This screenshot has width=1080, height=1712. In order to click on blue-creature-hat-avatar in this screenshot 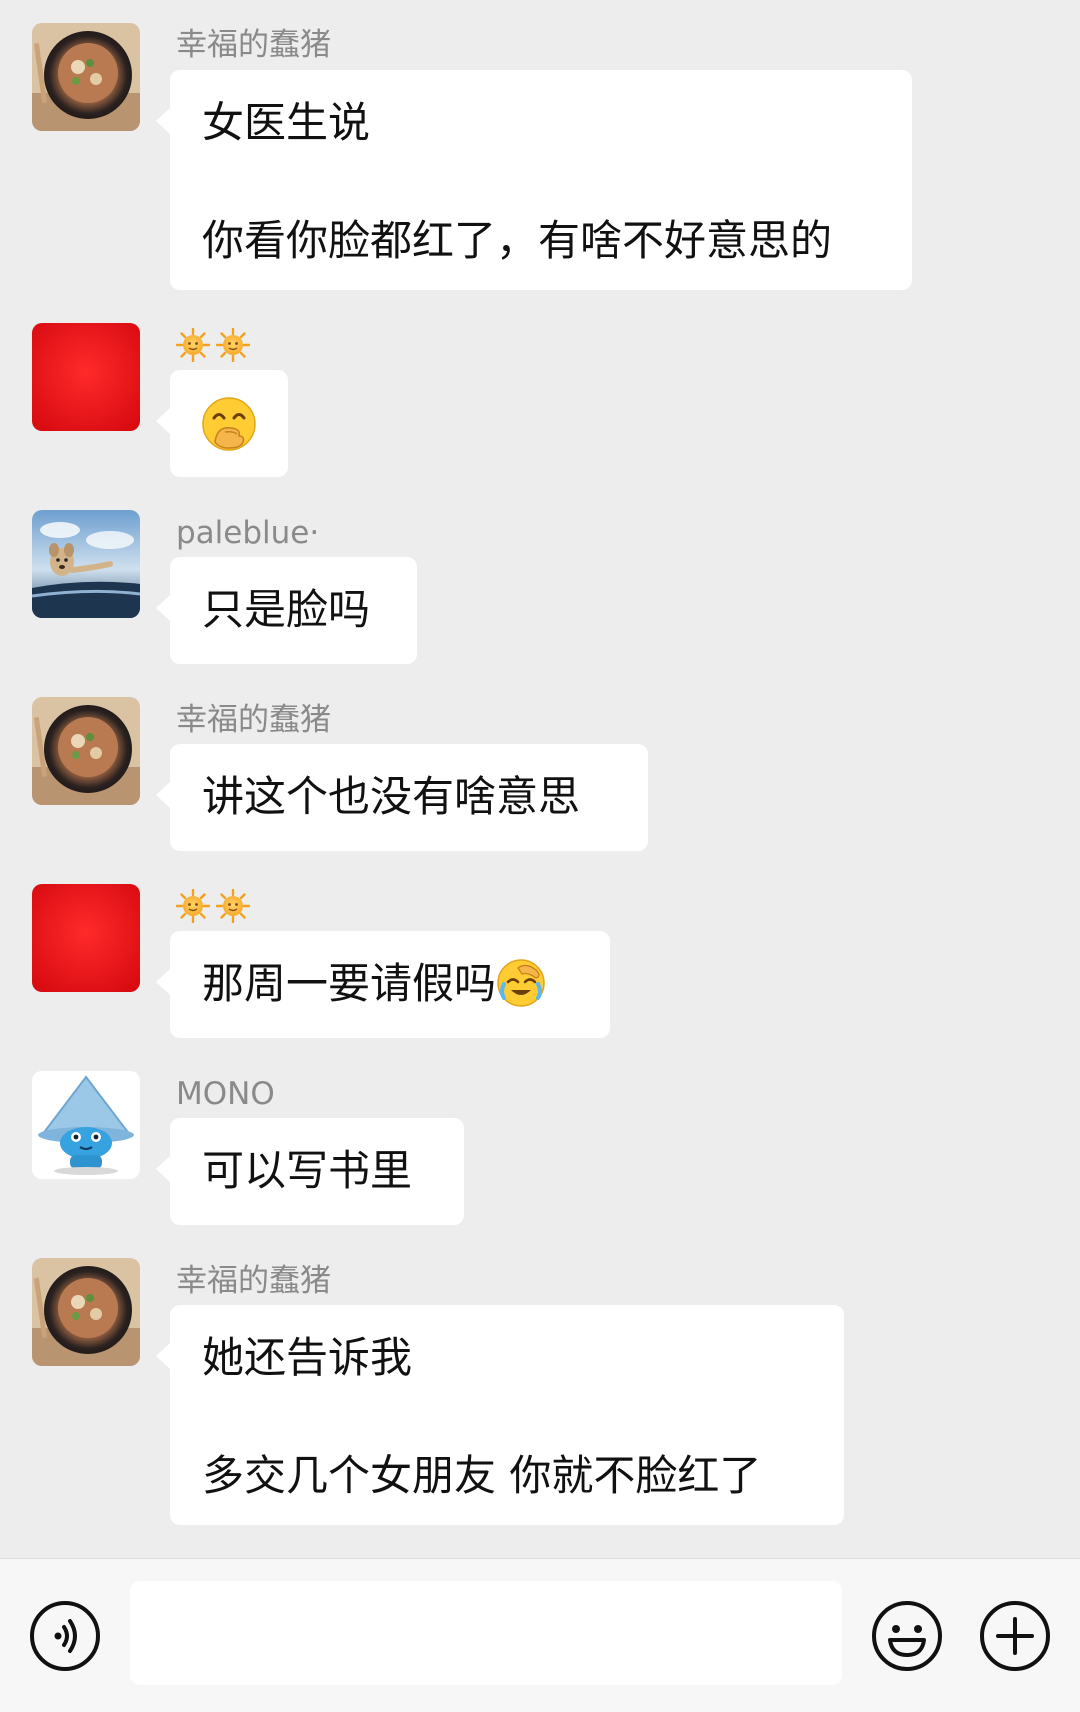, I will do `click(86, 1125)`.